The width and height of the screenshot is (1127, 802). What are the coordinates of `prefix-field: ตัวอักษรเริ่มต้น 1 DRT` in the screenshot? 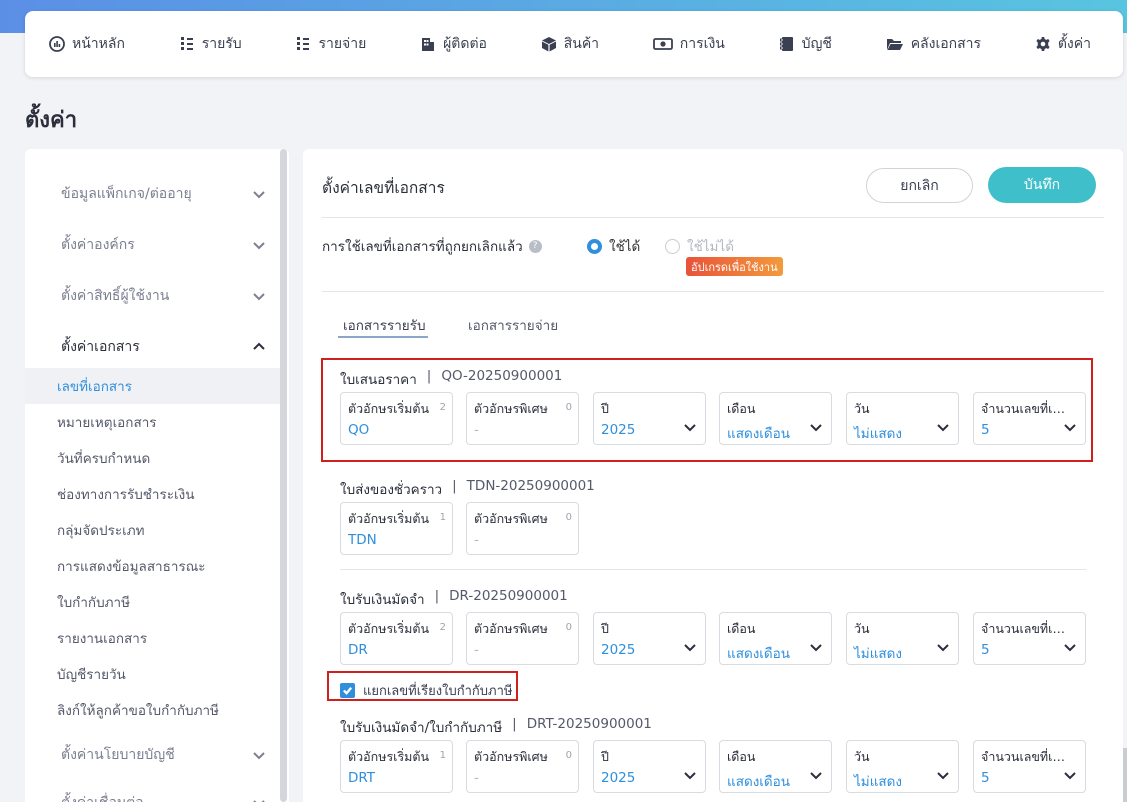 It's located at (396, 766).